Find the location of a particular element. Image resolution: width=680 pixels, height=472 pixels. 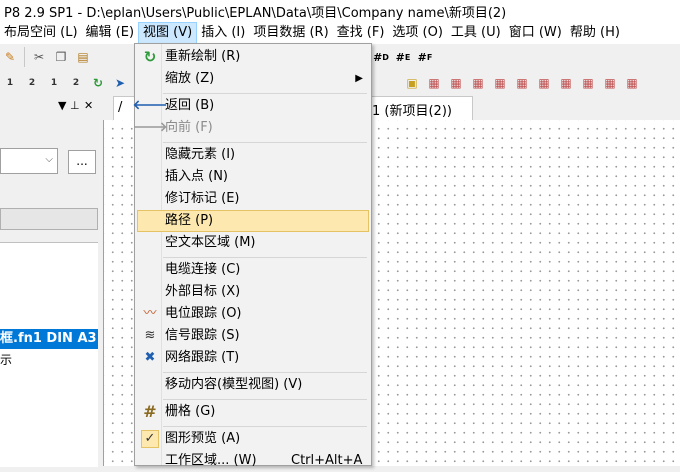

refresh-icon: ↻ is located at coordinates (98, 83).